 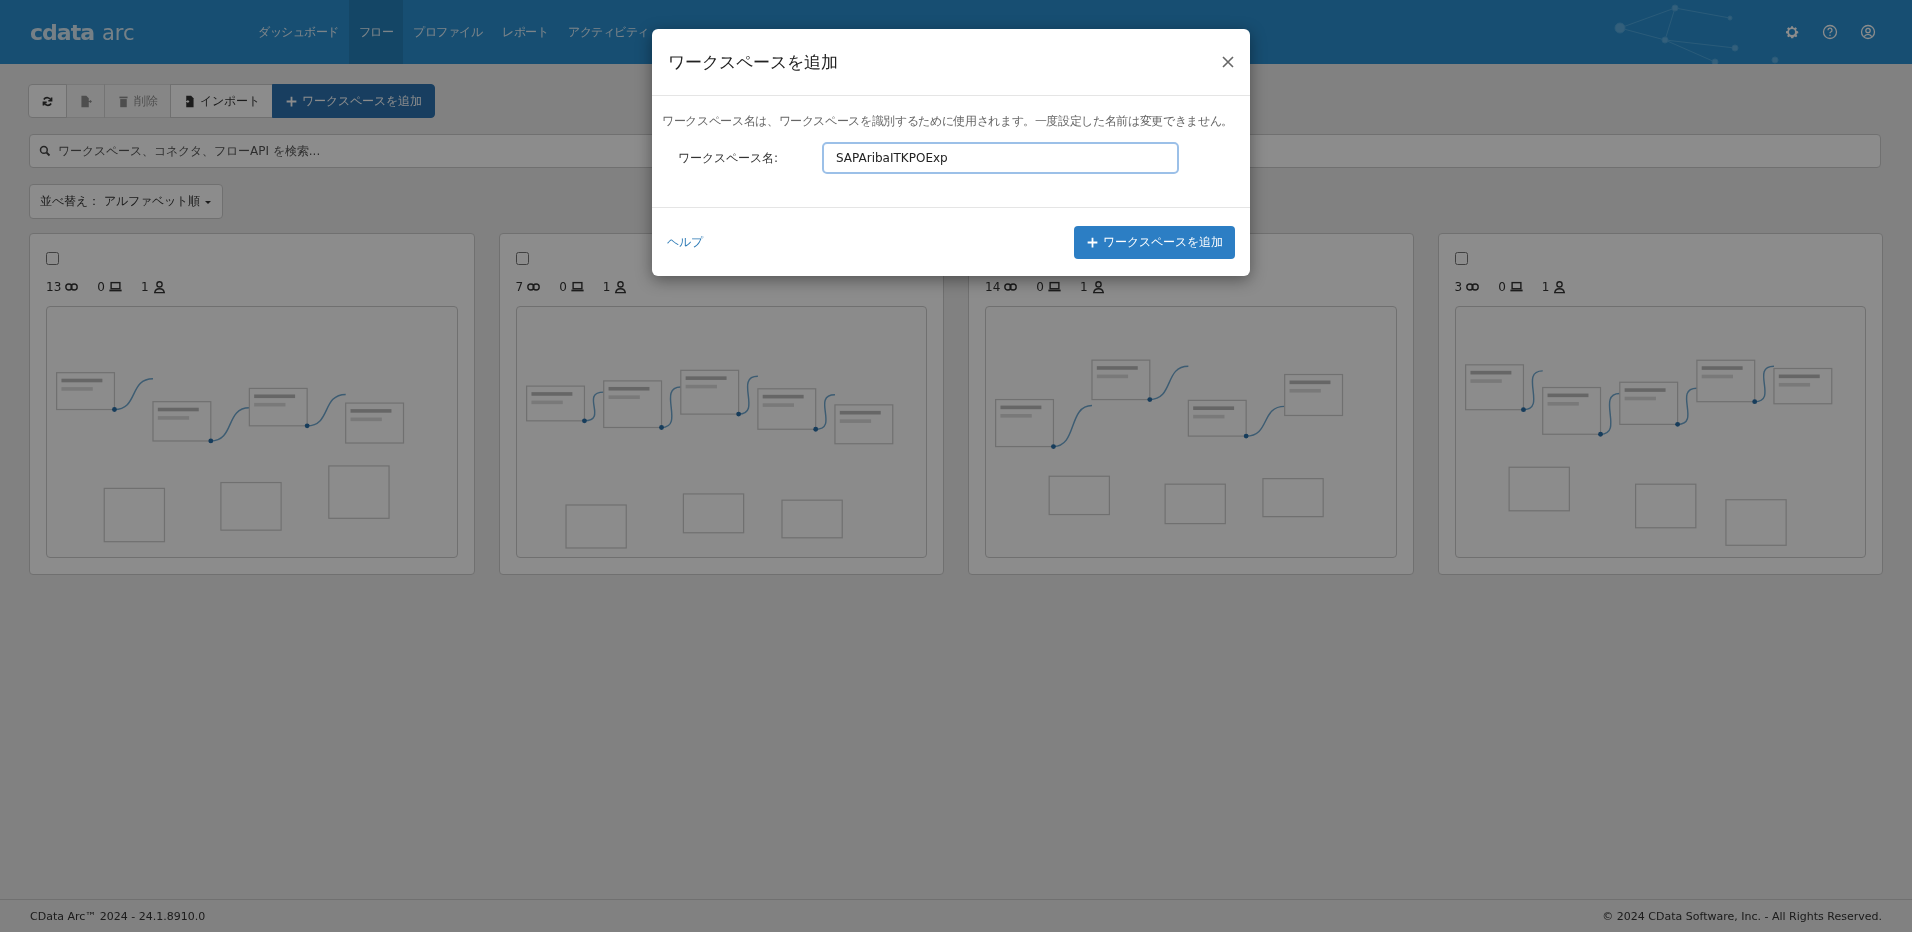 I want to click on connections-count: 7, so click(x=519, y=287).